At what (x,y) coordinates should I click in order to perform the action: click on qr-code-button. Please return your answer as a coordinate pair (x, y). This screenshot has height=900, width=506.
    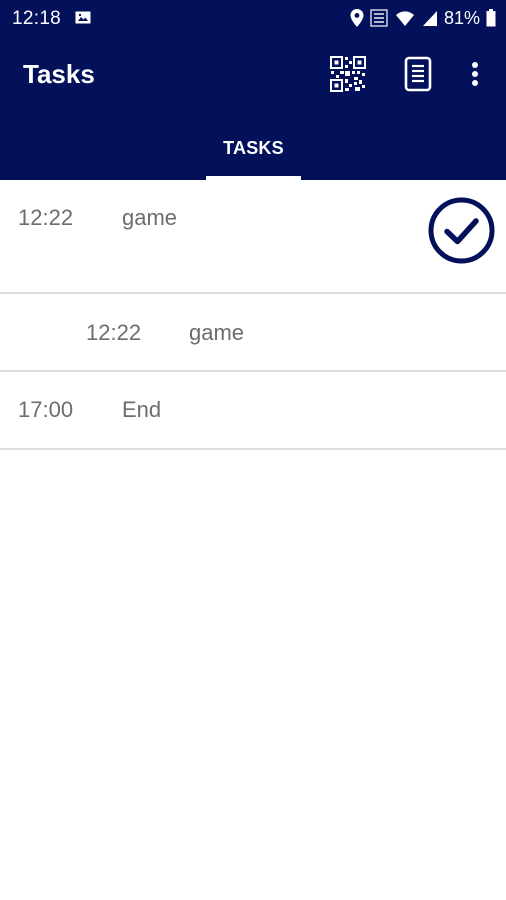
    Looking at the image, I should click on (348, 74).